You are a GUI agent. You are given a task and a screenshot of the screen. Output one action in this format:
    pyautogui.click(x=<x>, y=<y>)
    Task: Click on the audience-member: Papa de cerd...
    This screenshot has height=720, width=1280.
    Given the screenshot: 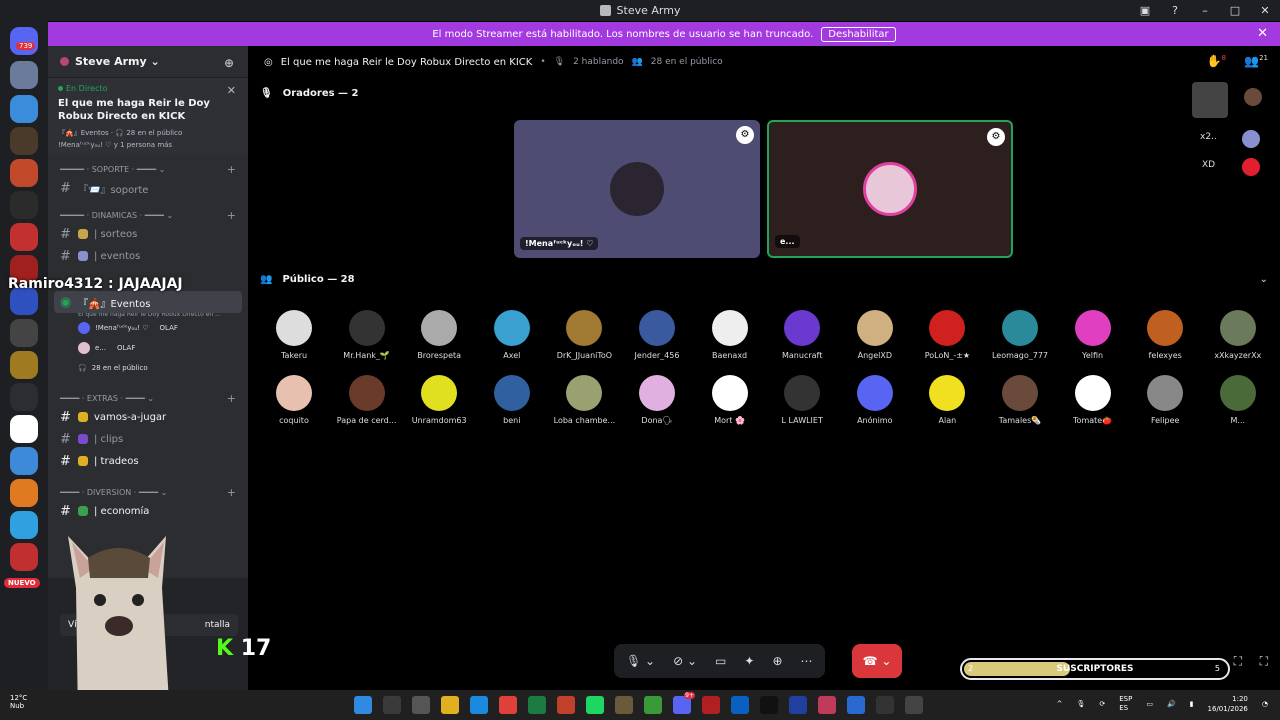 What is the action you would take?
    pyautogui.click(x=367, y=400)
    